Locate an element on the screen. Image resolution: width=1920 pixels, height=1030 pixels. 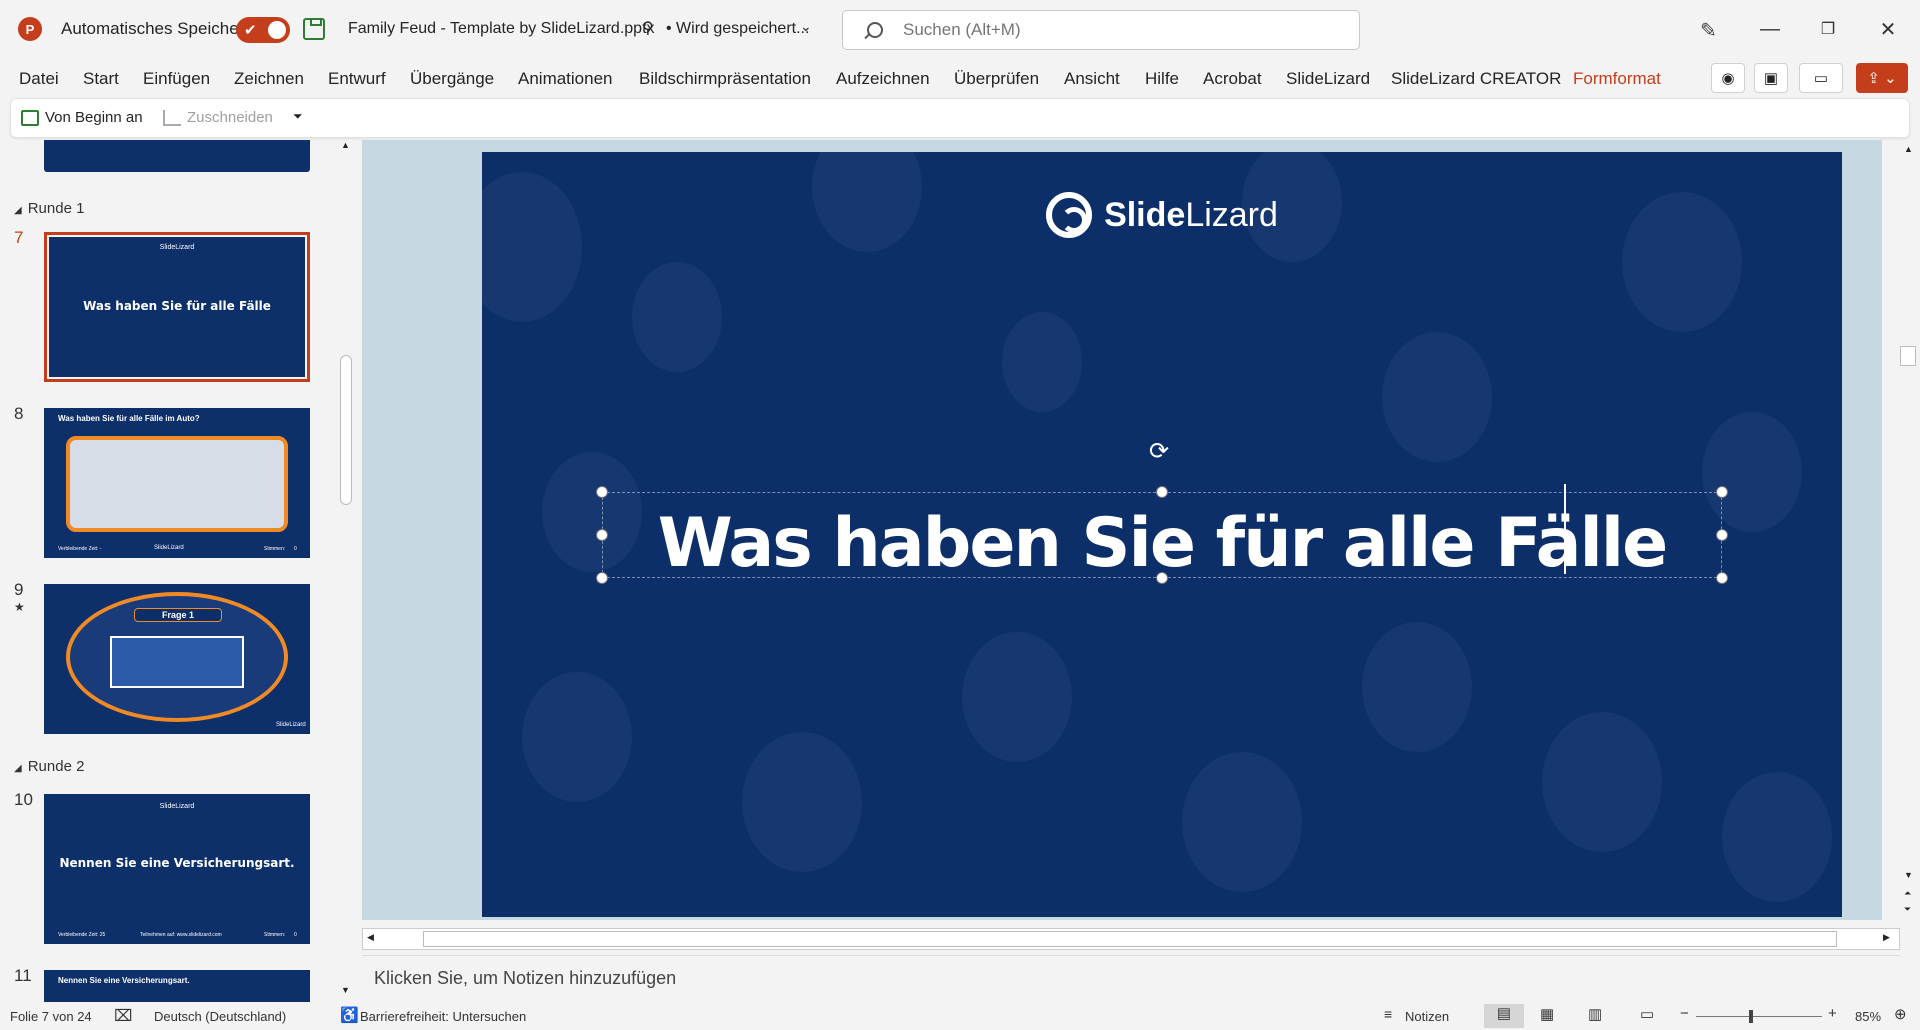
search-input is located at coordinates (1123, 30).